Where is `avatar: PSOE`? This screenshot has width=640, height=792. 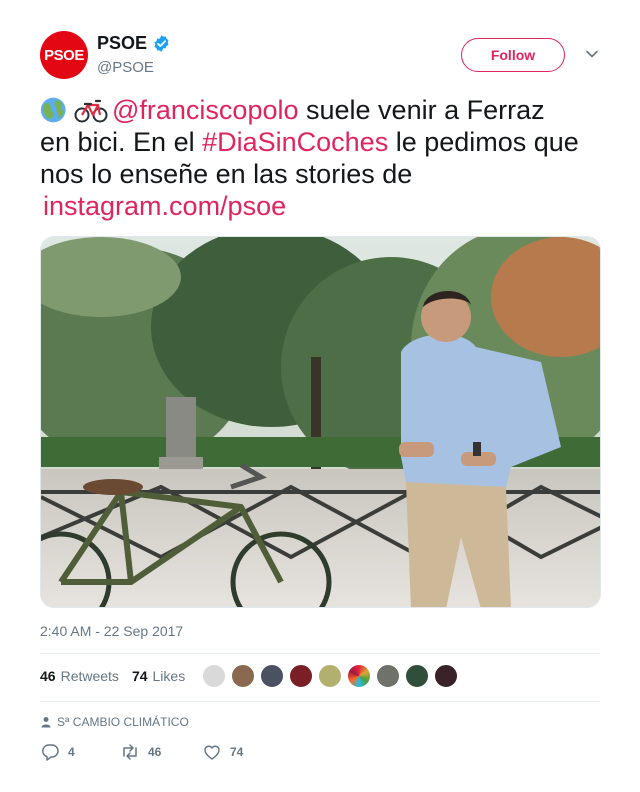
avatar: PSOE is located at coordinates (64, 55).